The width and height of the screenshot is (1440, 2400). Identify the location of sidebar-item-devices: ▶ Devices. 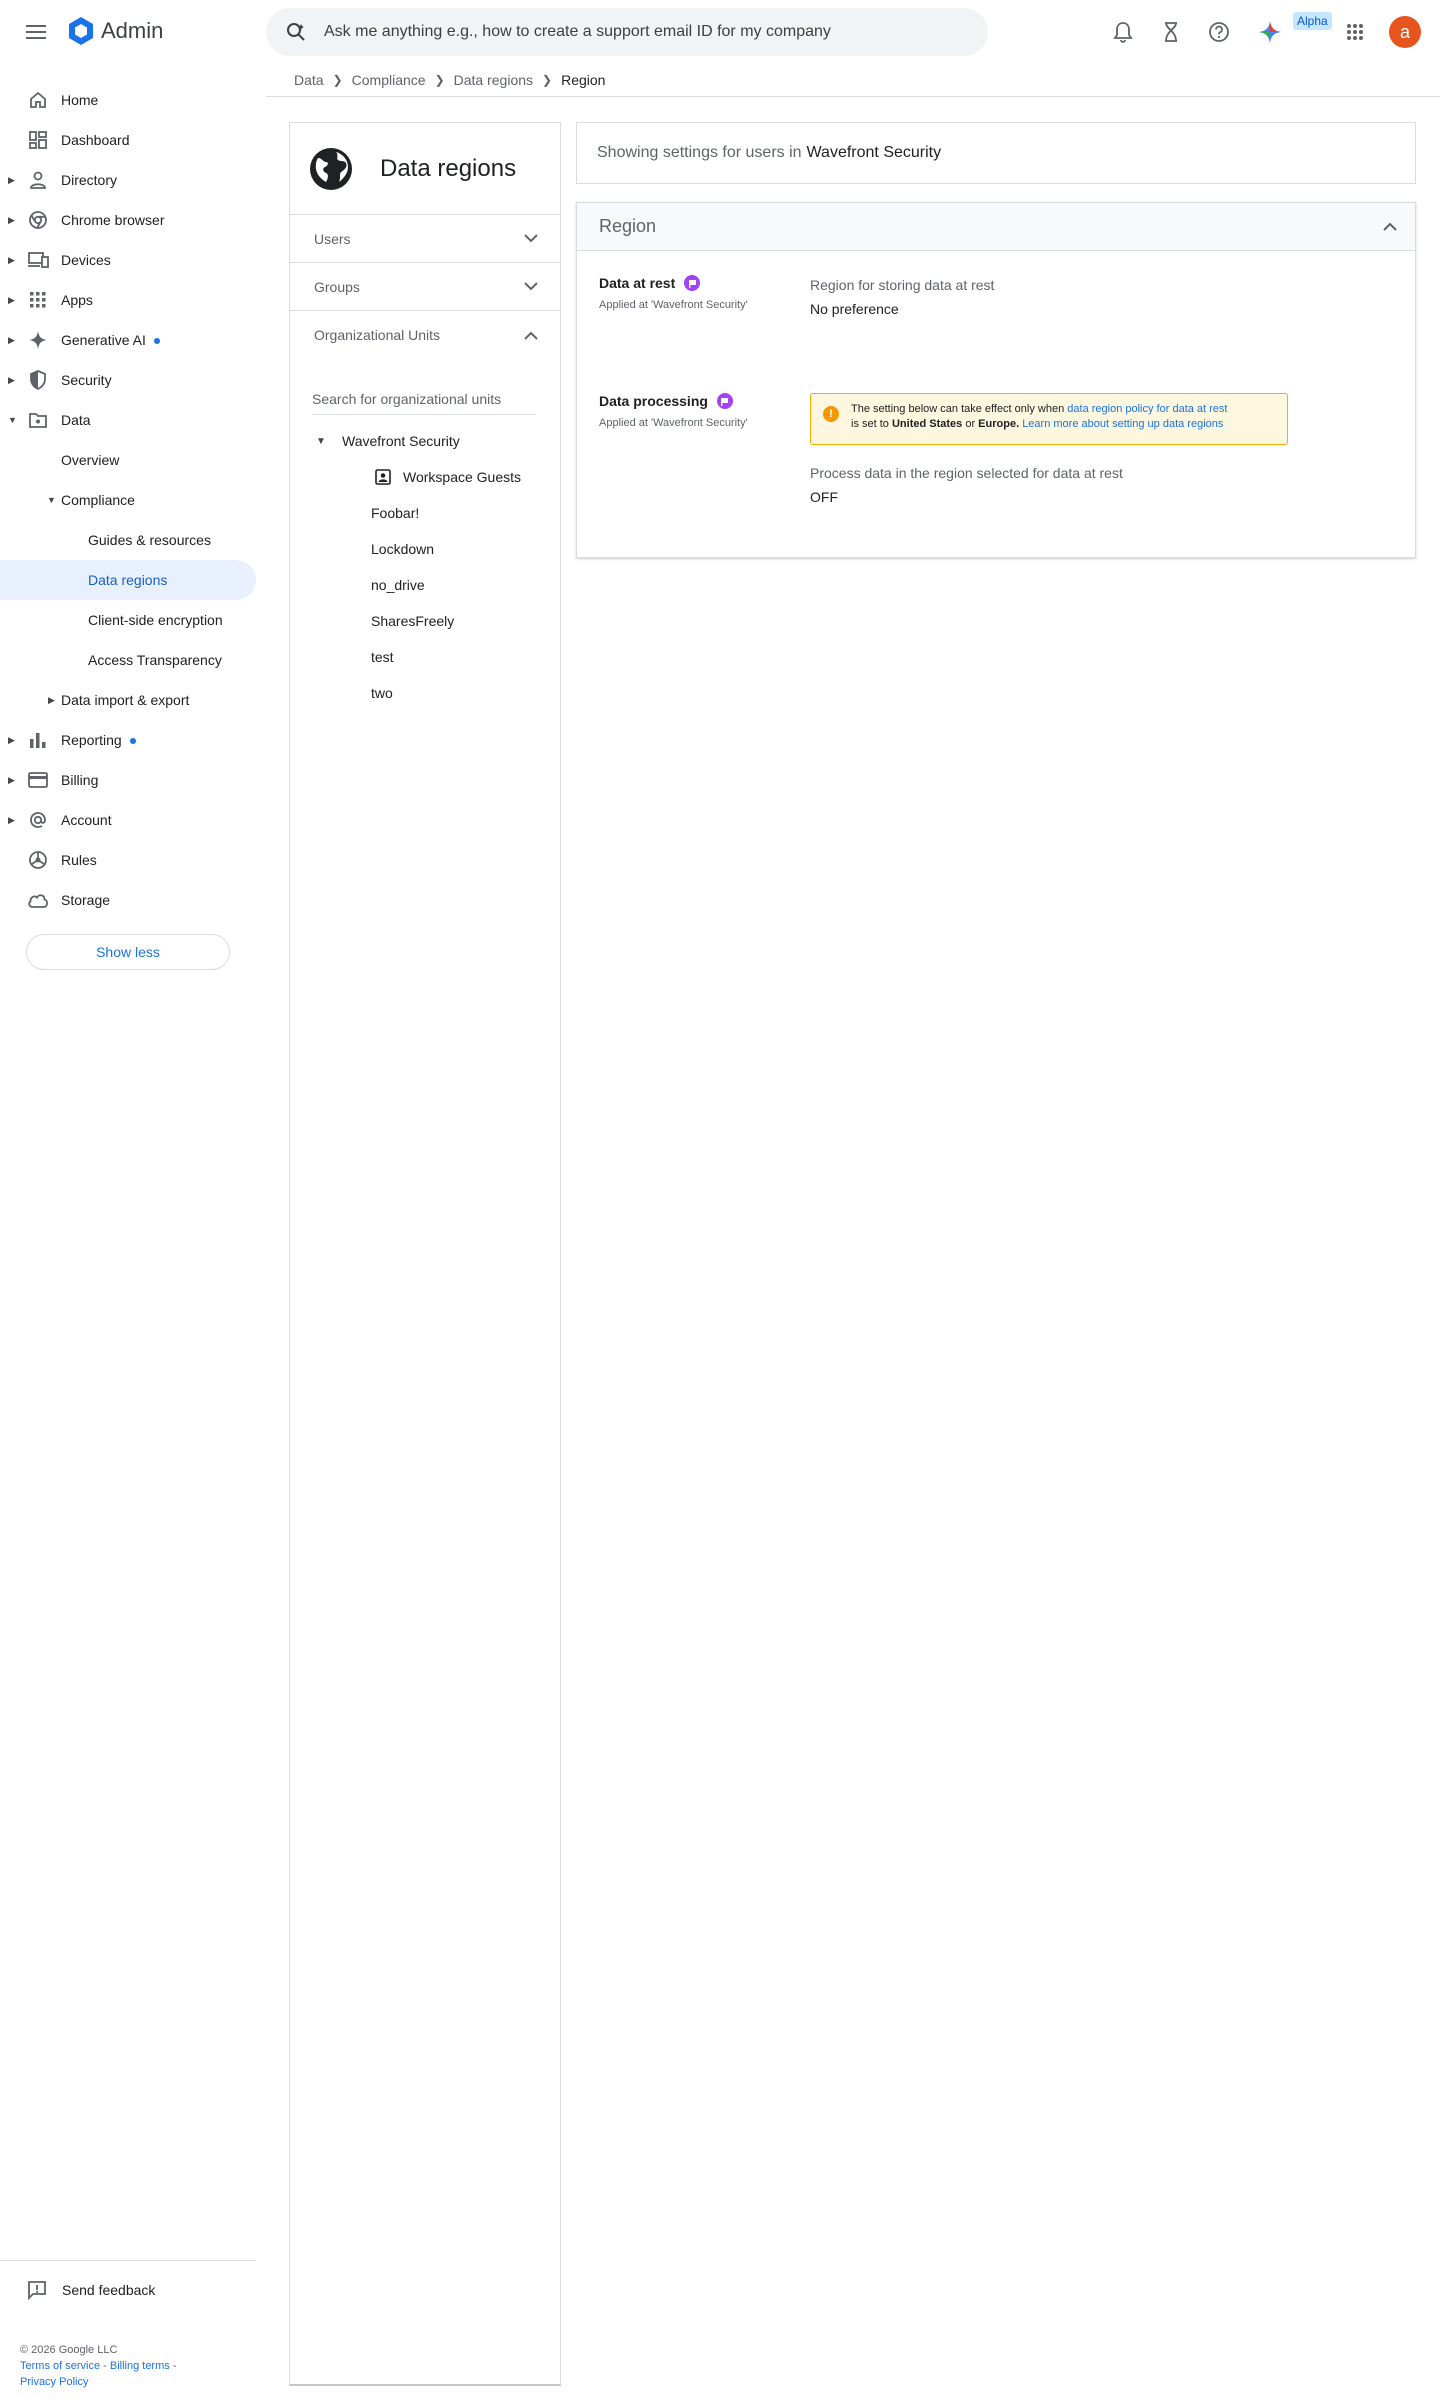
(128, 260).